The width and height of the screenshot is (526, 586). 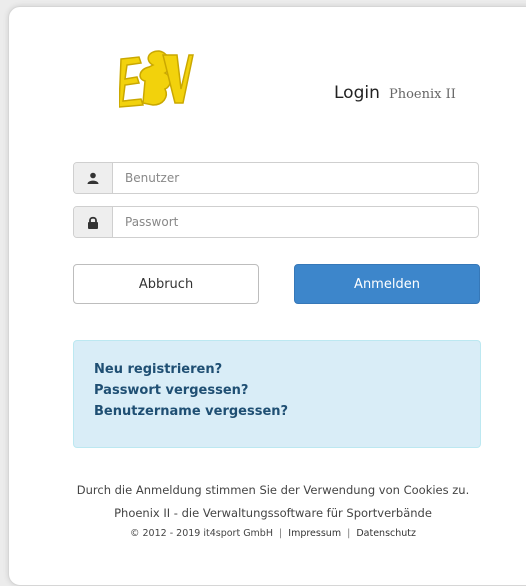 I want to click on register-link: Neu registrieren?, so click(x=277, y=369).